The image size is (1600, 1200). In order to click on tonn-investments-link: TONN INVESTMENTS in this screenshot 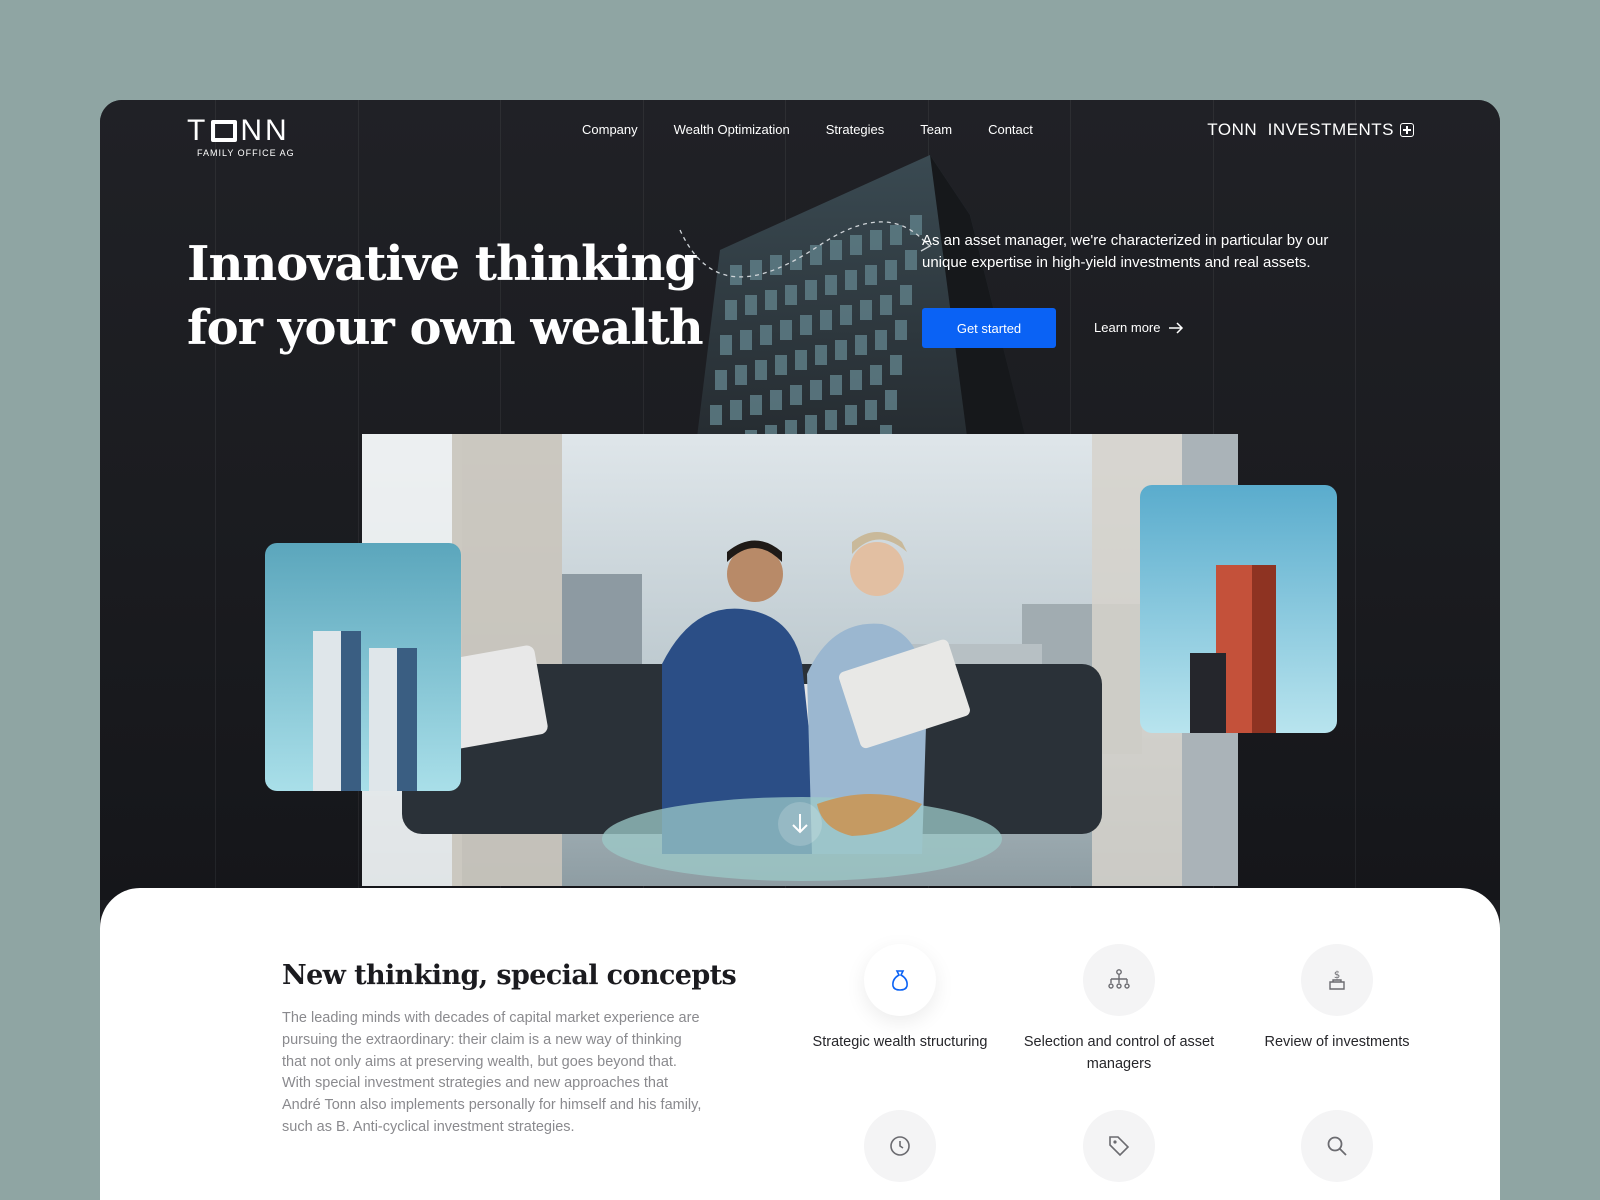, I will do `click(1310, 130)`.